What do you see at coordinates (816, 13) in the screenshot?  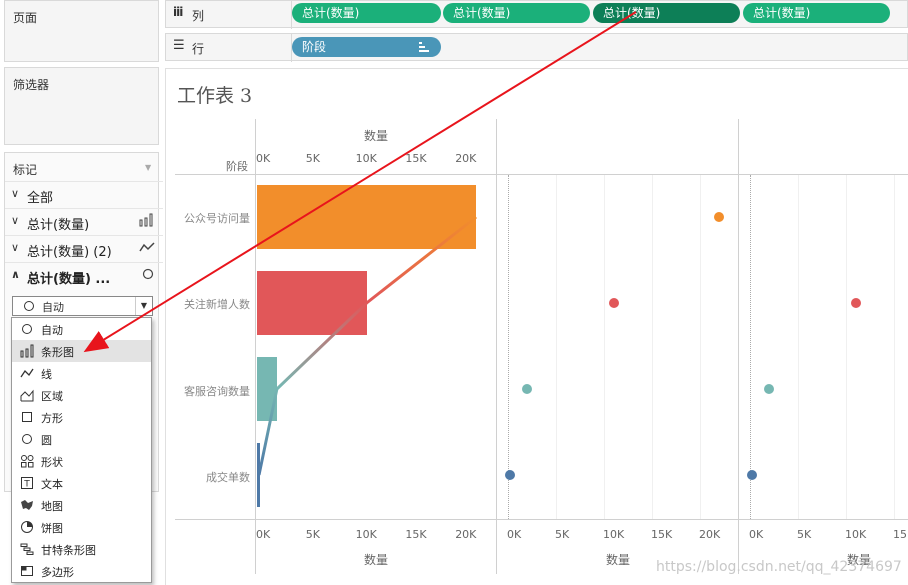 I see `column-pill-4: 总计(数量)` at bounding box center [816, 13].